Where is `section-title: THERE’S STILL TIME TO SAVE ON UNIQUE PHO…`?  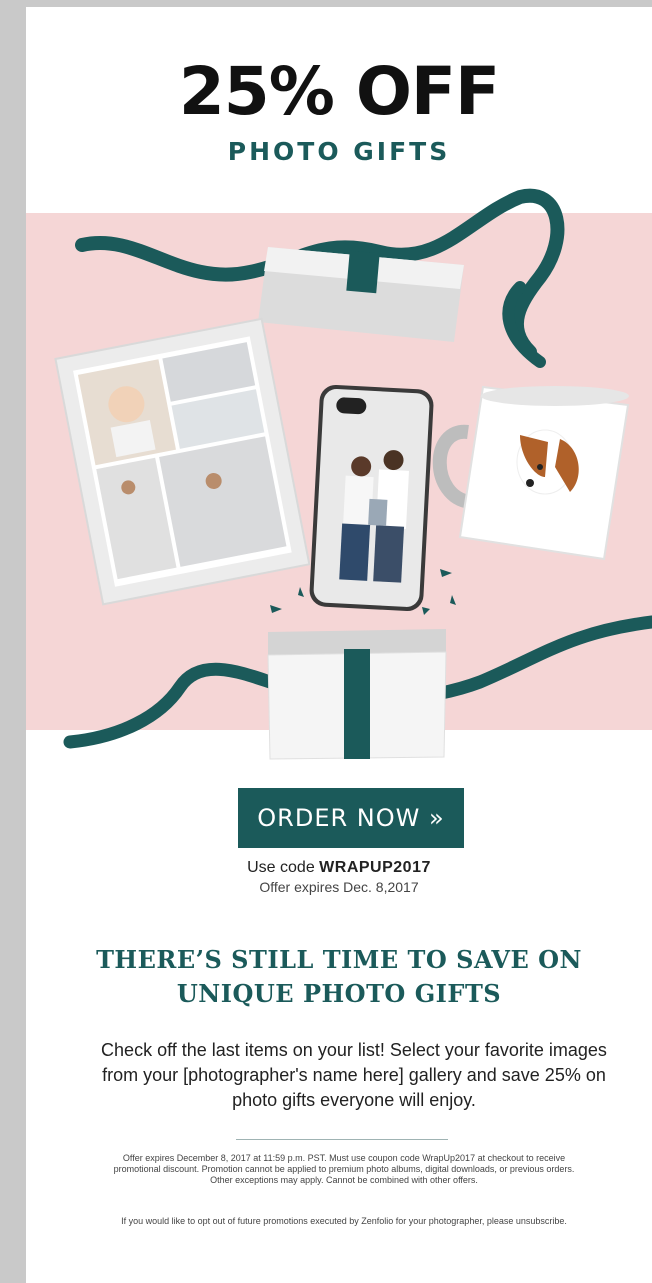 section-title: THERE’S STILL TIME TO SAVE ON UNIQUE PHO… is located at coordinates (339, 976).